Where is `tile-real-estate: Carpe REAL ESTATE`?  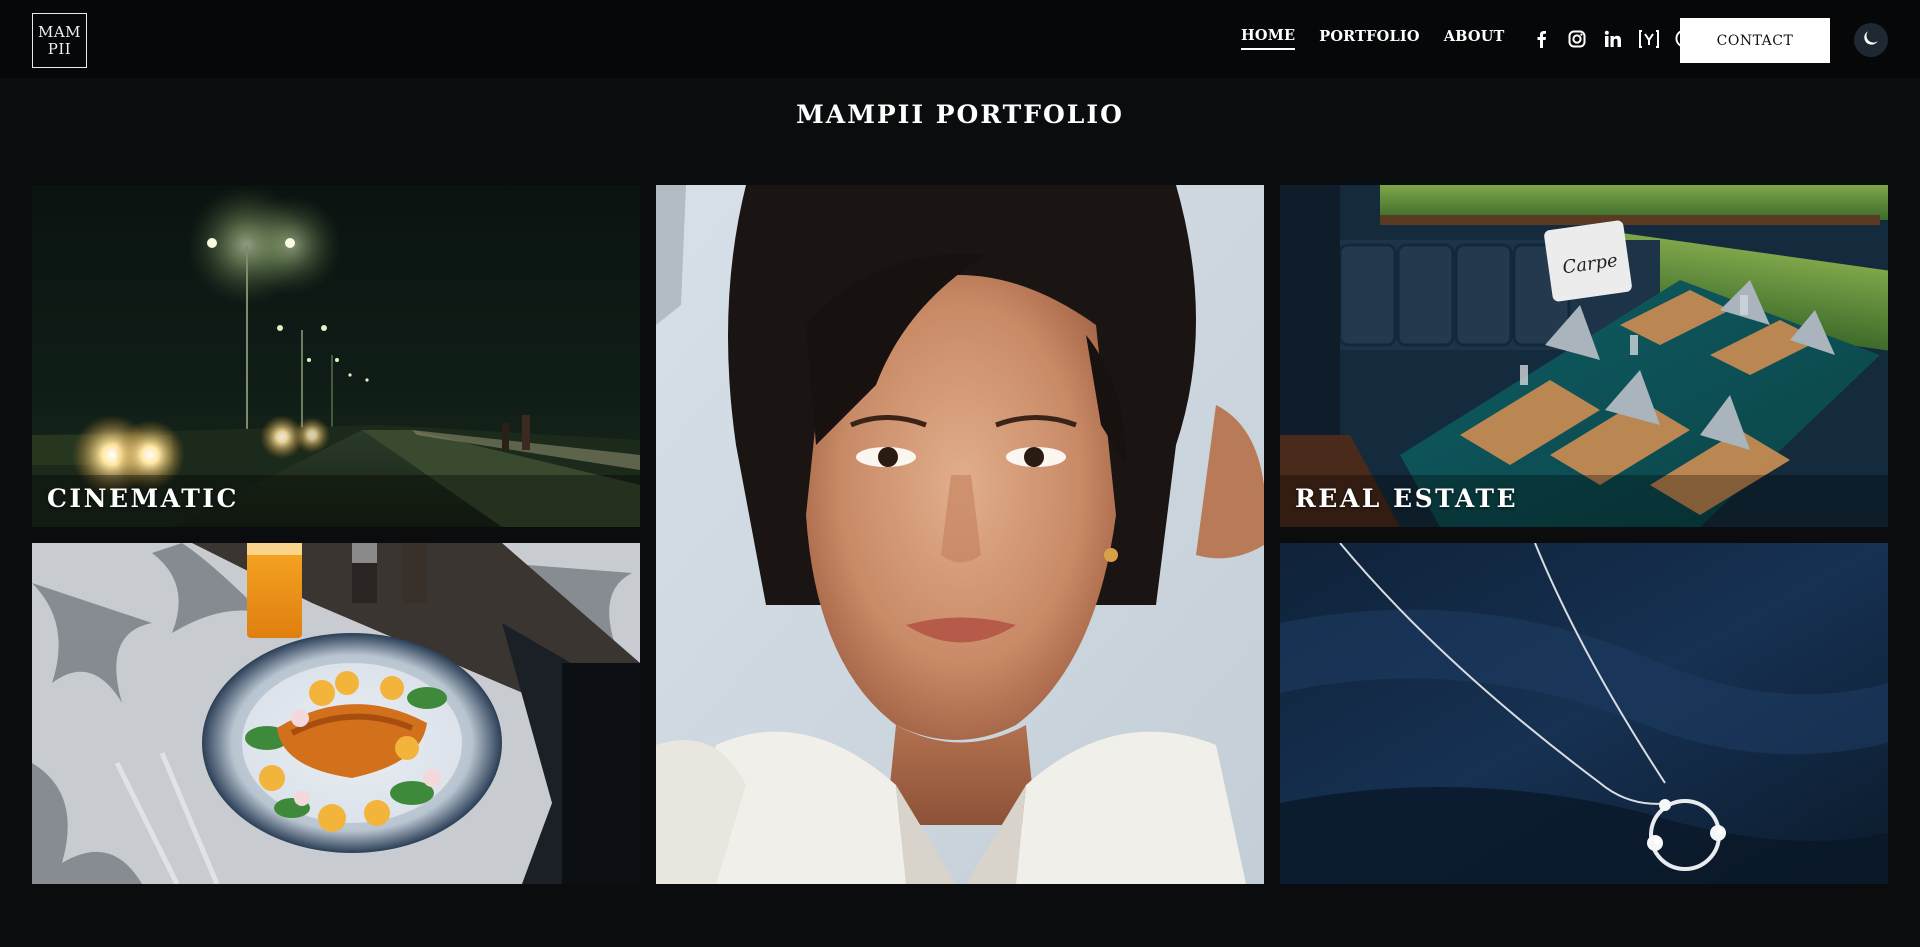
tile-real-estate: Carpe REAL ESTATE is located at coordinates (1584, 356).